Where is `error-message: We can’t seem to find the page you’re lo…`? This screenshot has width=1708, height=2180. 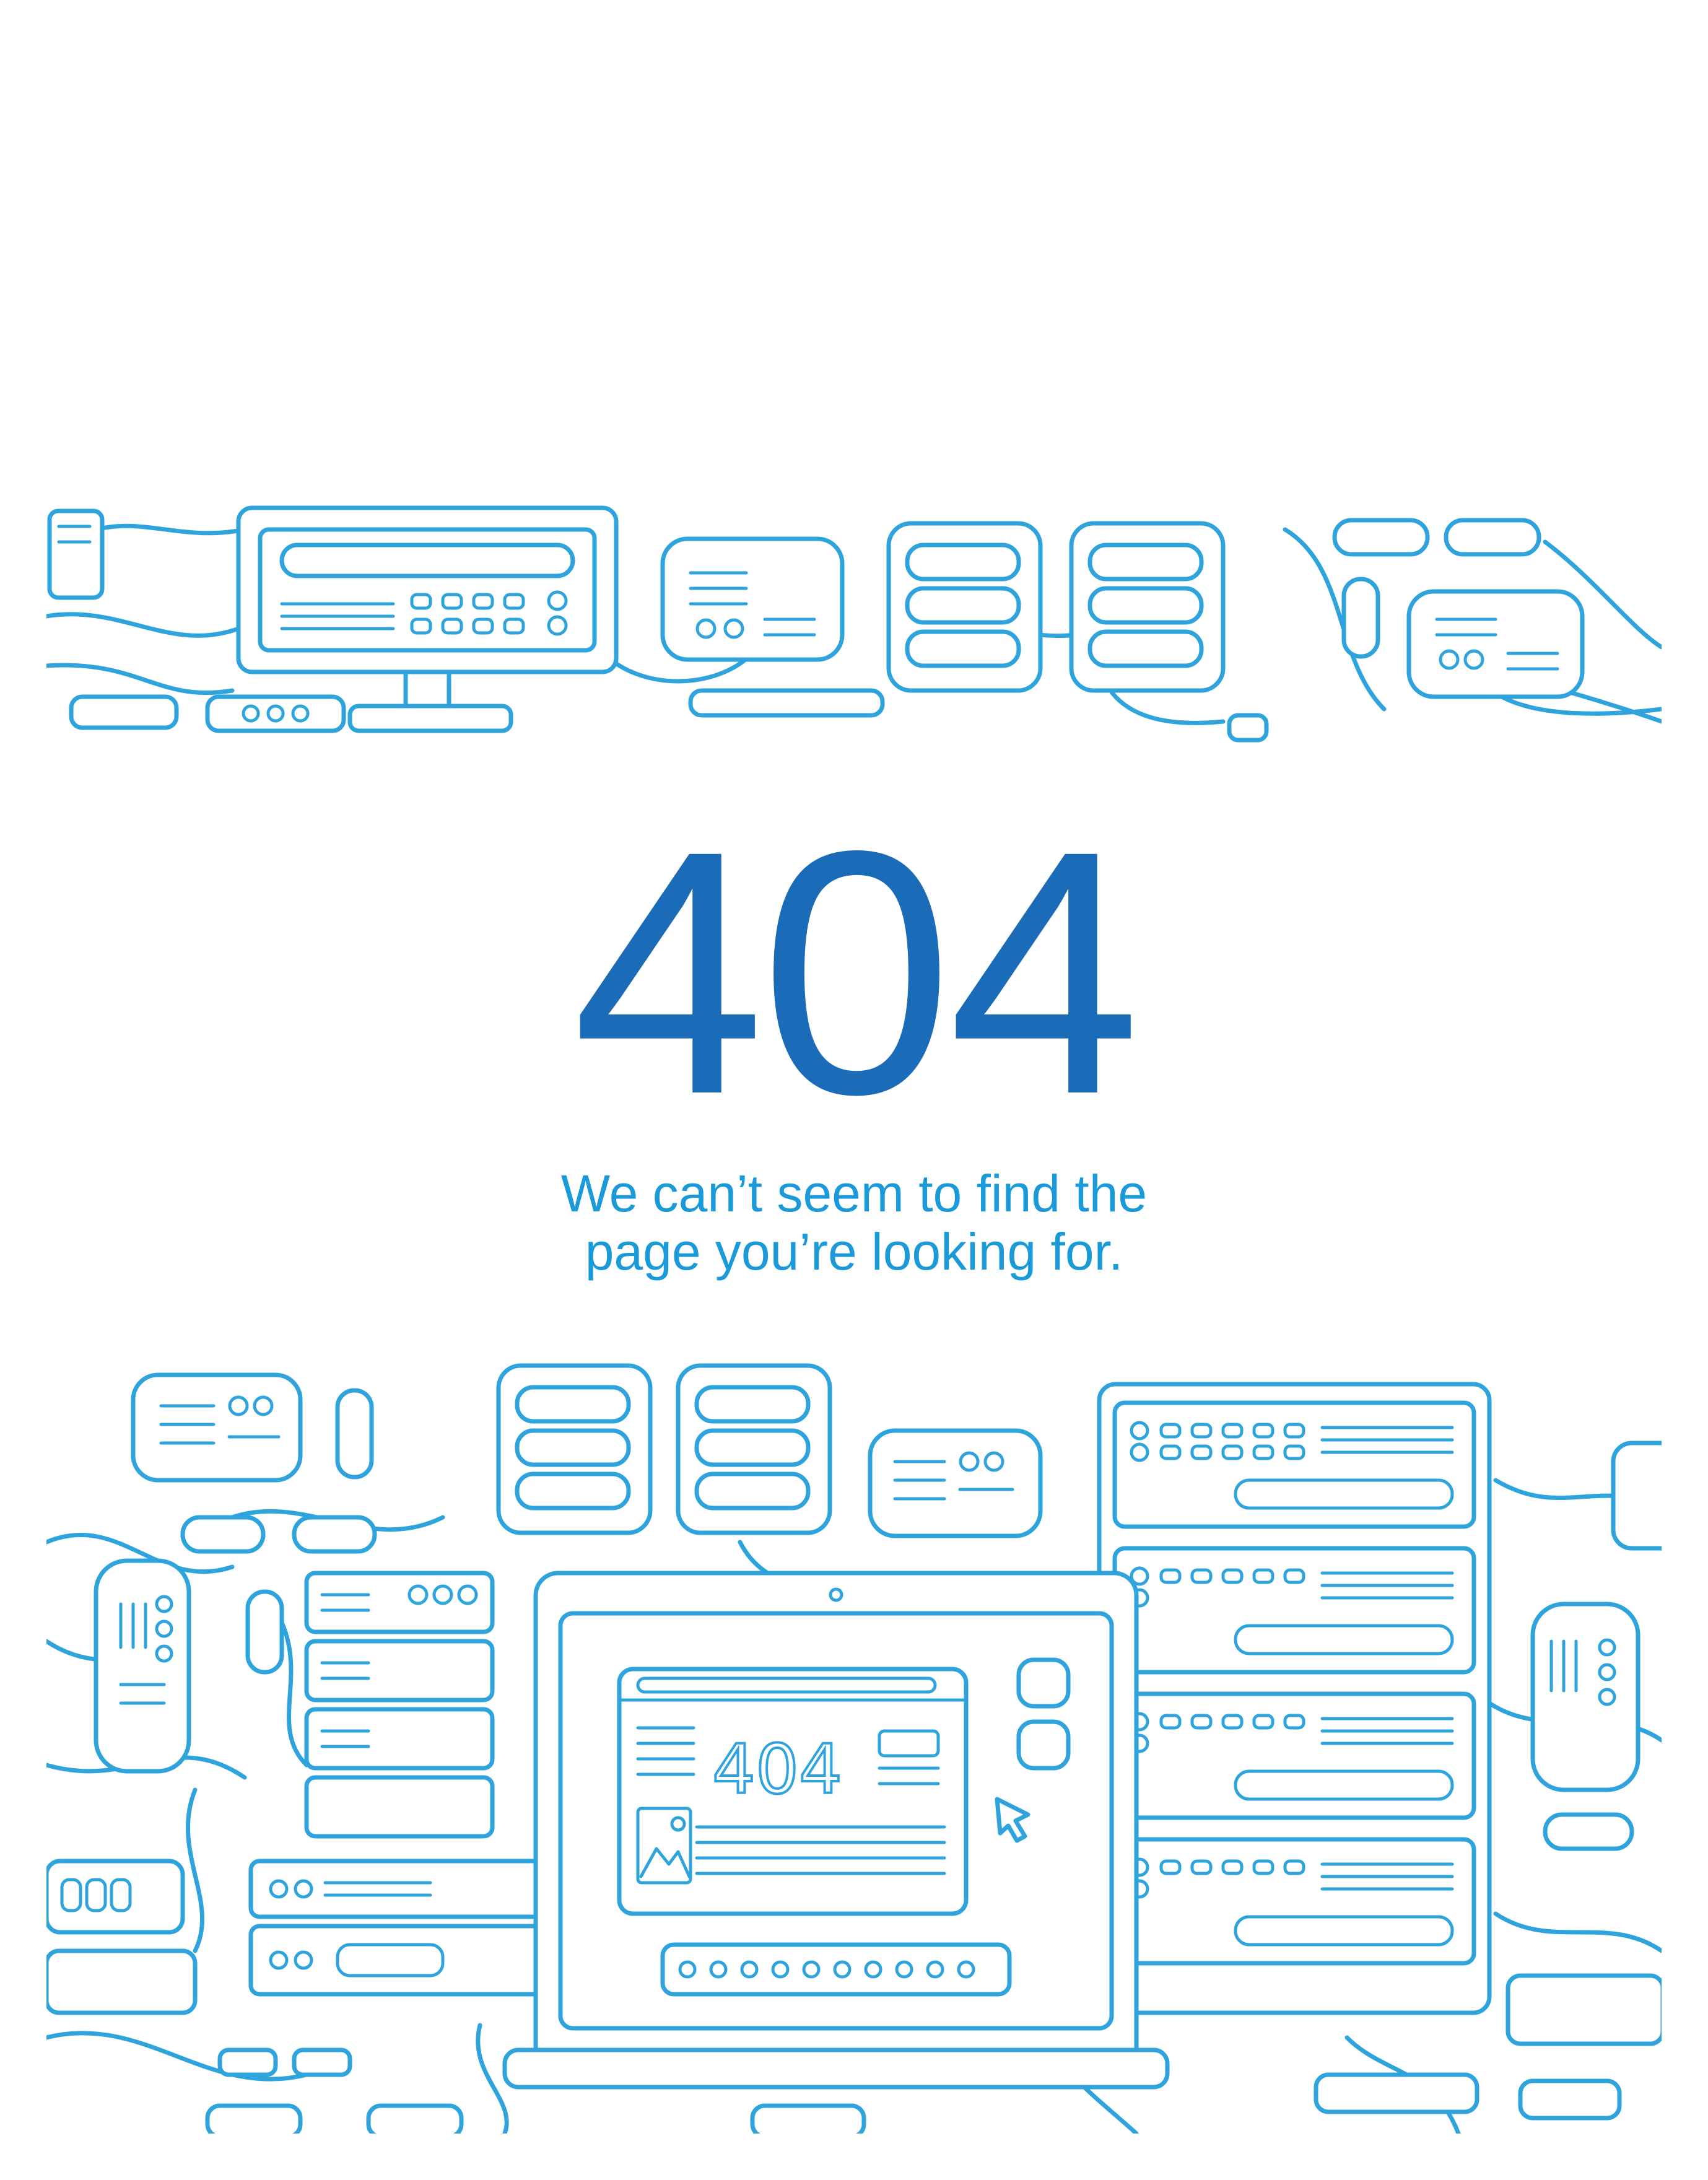
error-message: We can’t seem to find the page you’re lo… is located at coordinates (854, 1222).